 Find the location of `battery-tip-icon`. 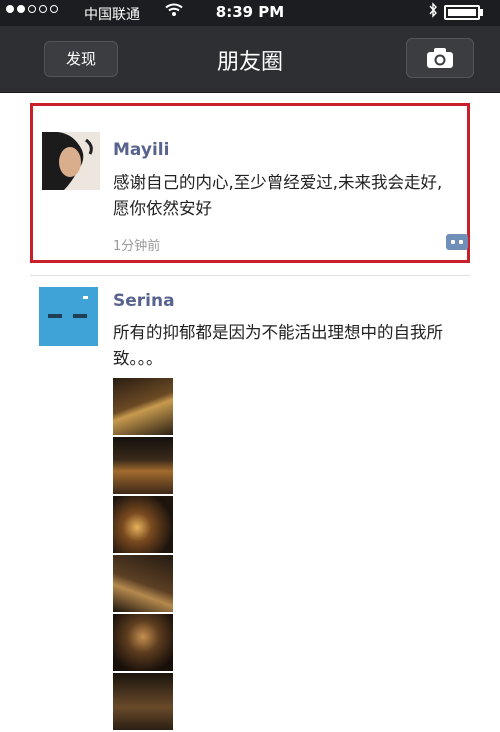

battery-tip-icon is located at coordinates (481, 12).